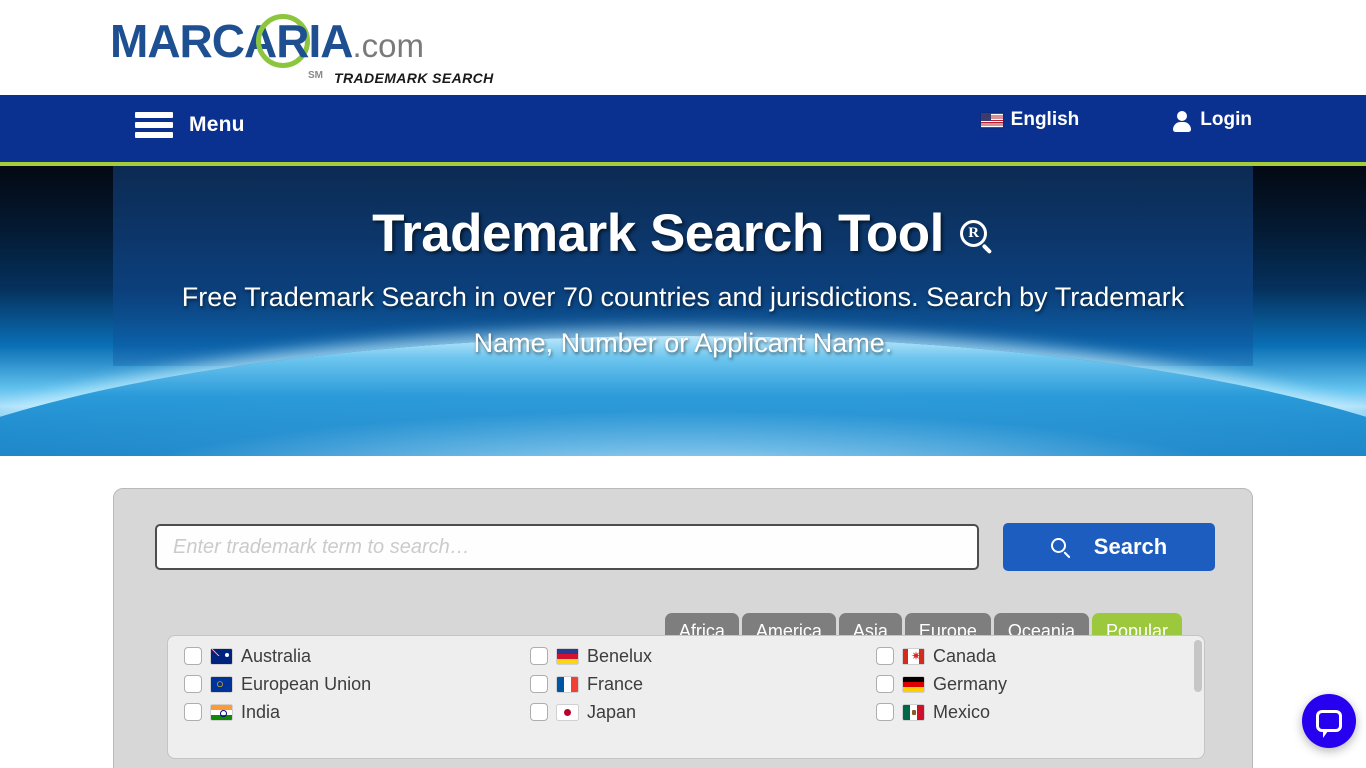 This screenshot has height=768, width=1366. What do you see at coordinates (1329, 724) in the screenshot?
I see `chat-bubble-icon` at bounding box center [1329, 724].